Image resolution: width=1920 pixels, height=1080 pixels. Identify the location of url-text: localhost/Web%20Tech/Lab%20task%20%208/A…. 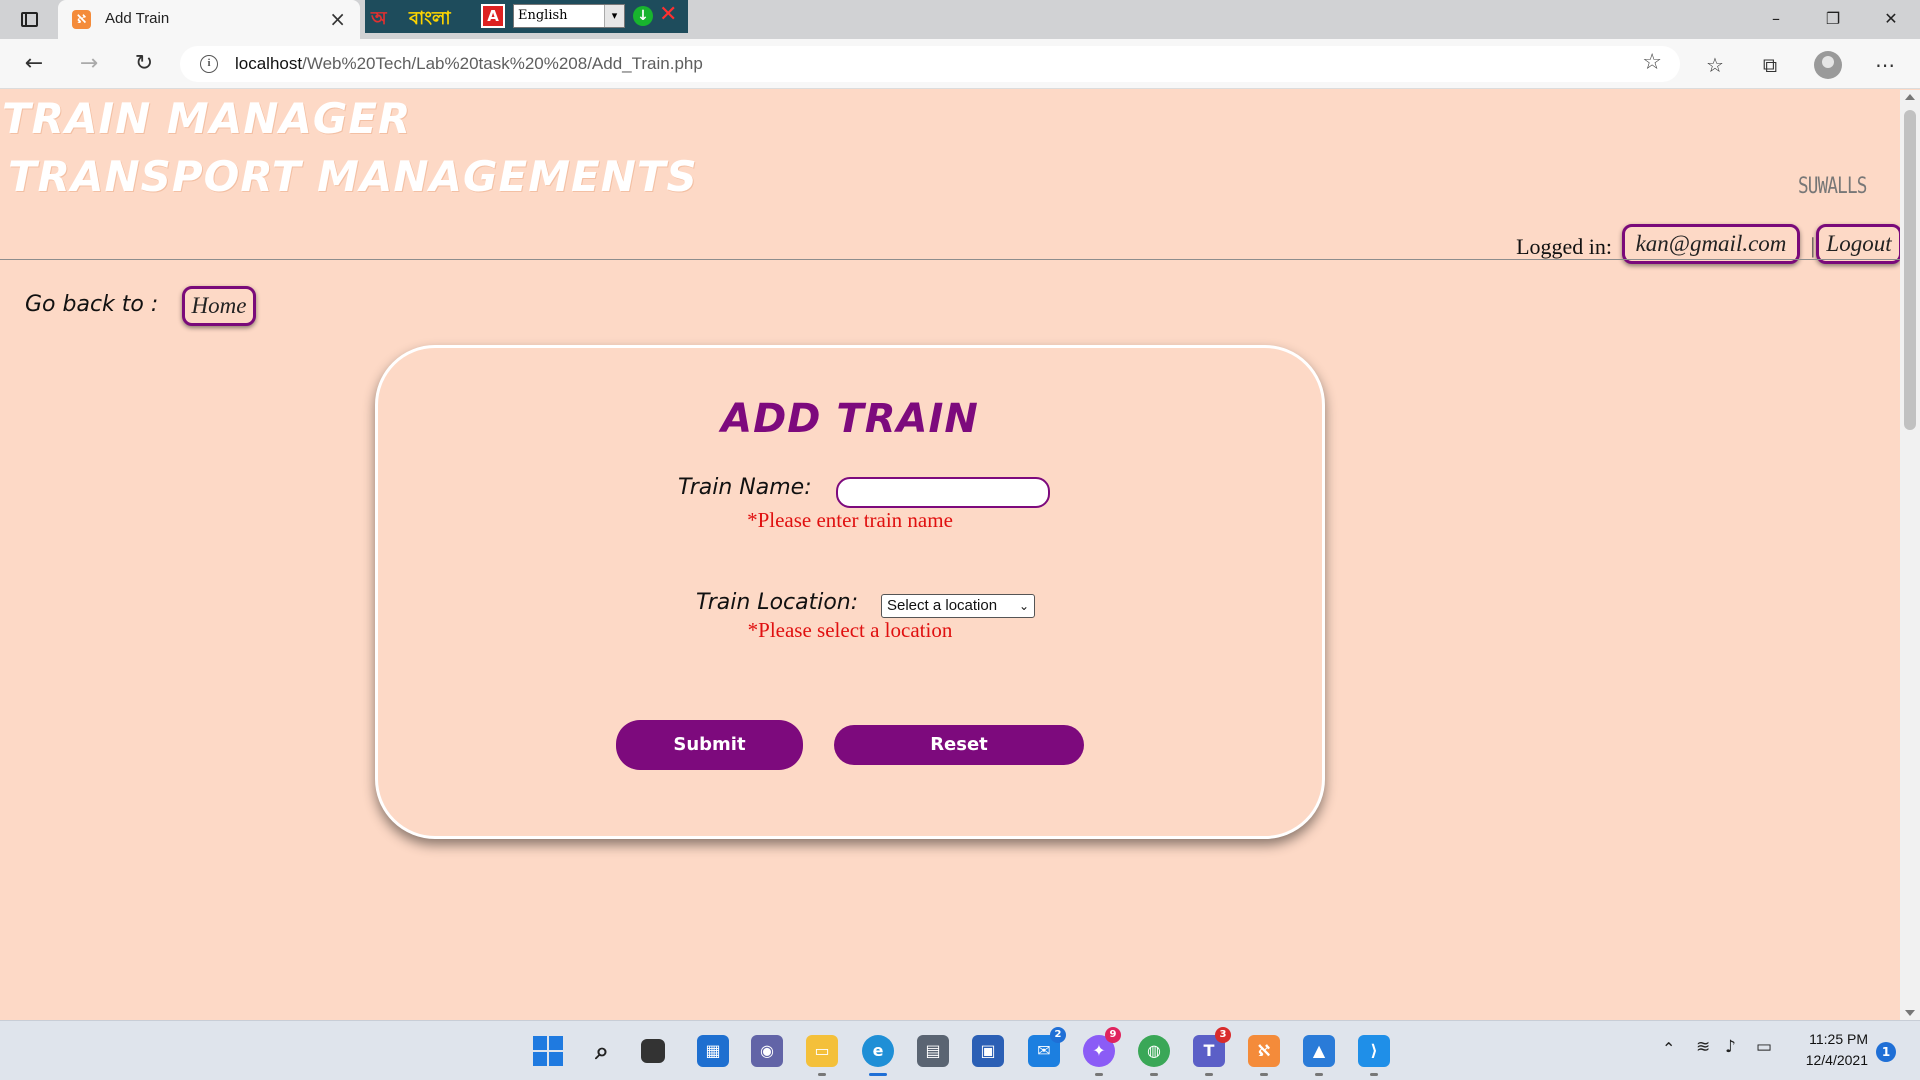
(469, 64).